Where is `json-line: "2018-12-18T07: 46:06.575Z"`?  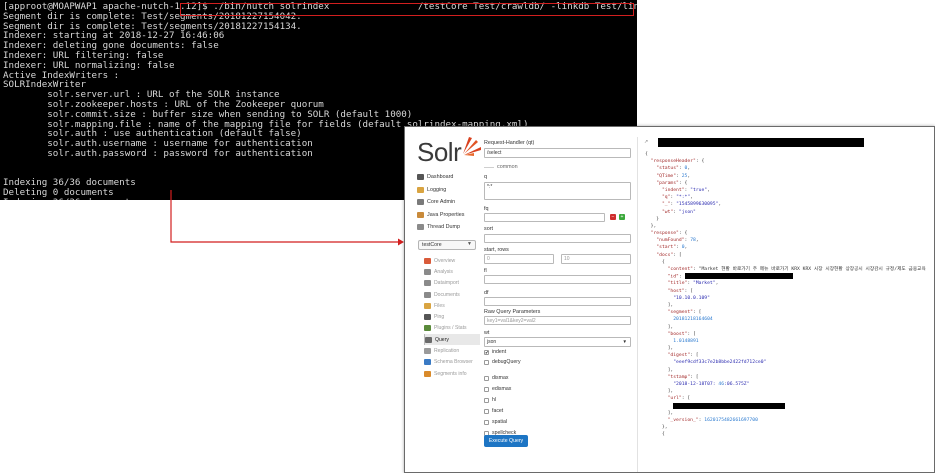
json-line: "2018-12-18T07: 46:06.575Z" is located at coordinates (711, 384).